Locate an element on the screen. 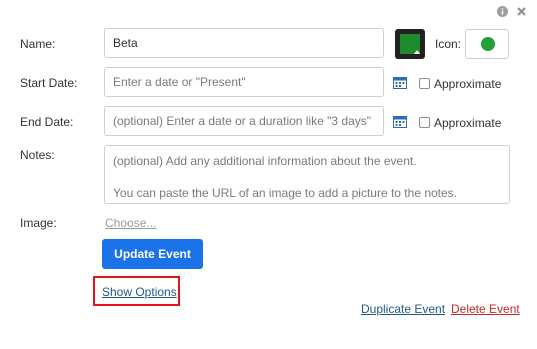 The width and height of the screenshot is (537, 349). icon-dot is located at coordinates (488, 44).